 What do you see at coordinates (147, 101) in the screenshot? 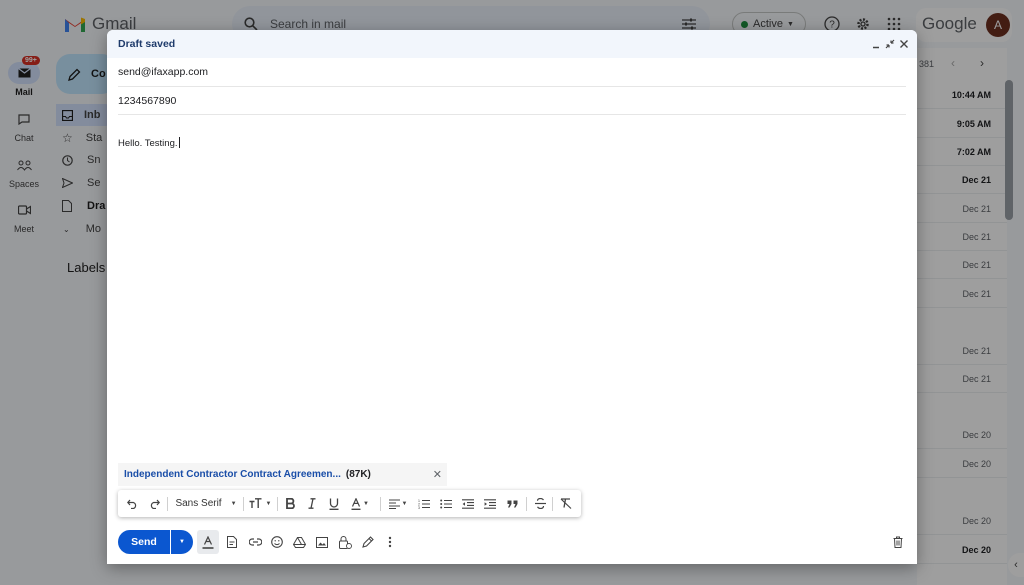
I see `subject-field: 1234567890` at bounding box center [147, 101].